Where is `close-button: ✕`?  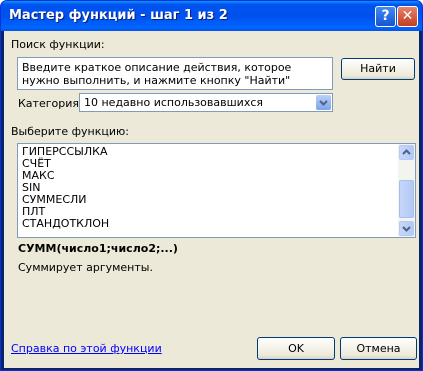
close-button: ✕ is located at coordinates (407, 16).